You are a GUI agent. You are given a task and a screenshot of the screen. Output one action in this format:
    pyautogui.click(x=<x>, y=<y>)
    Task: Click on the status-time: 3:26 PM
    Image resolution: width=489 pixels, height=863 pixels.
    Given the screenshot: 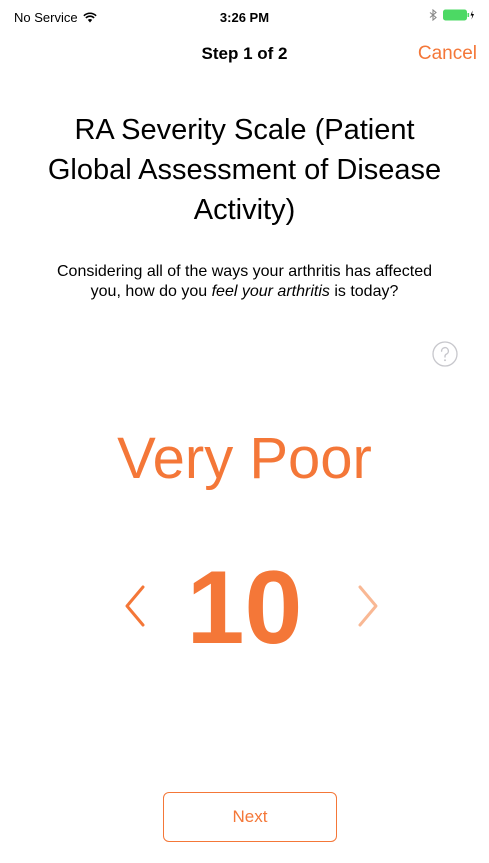 What is the action you would take?
    pyautogui.click(x=244, y=17)
    